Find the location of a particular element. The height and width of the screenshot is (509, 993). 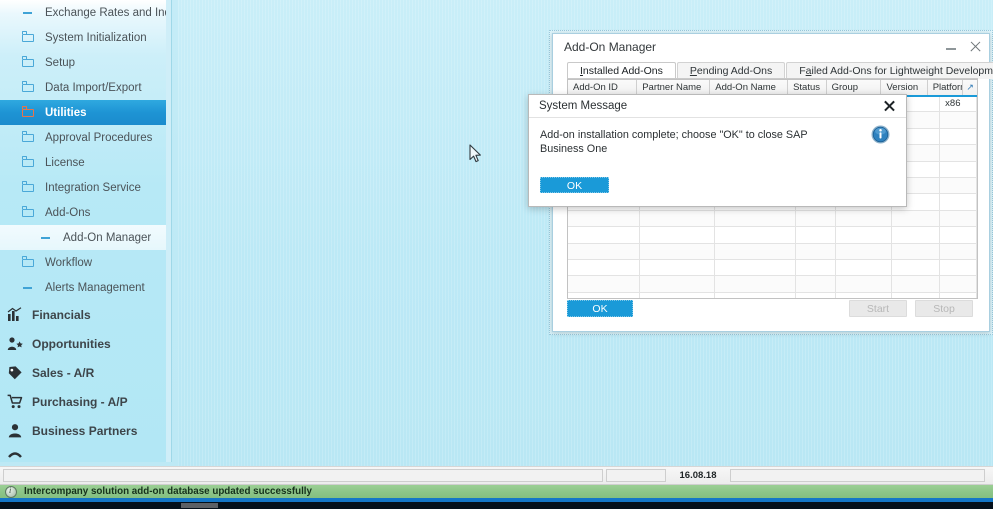

sidebar-item-label: Alerts Management is located at coordinates (95, 287).